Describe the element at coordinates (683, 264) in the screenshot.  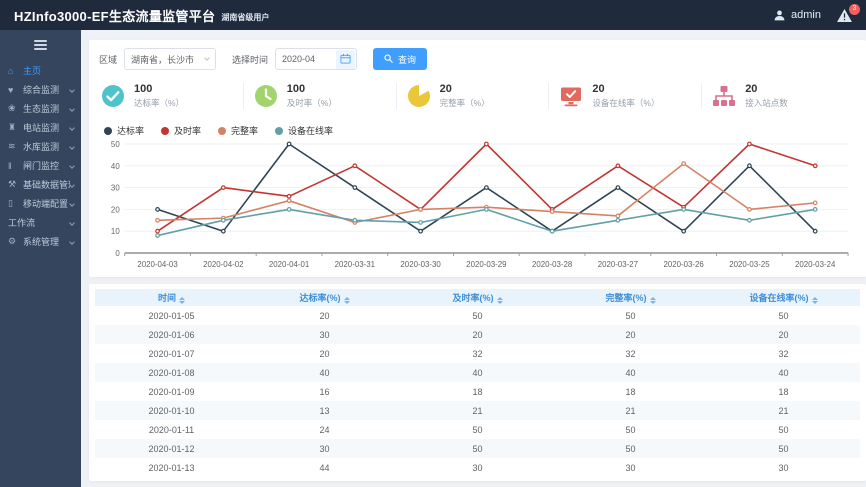
I see `svg-text: 2020-03-26` at that location.